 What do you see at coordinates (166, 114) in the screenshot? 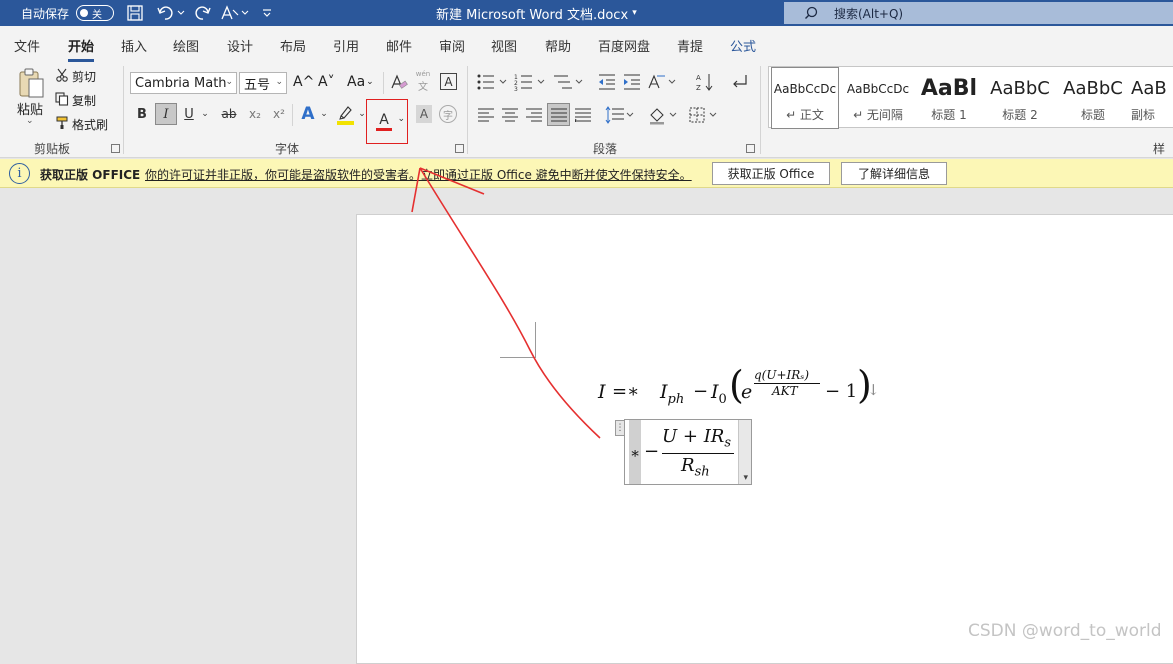
I see `italic-button: I` at bounding box center [166, 114].